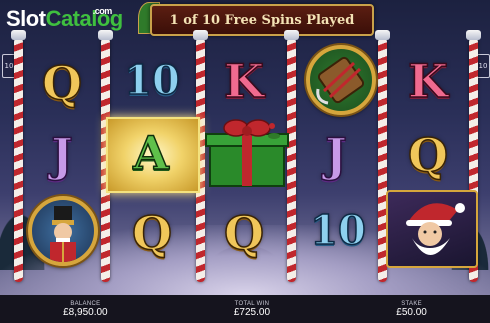 The width and height of the screenshot is (490, 323). I want to click on reel1-row1-symbol: Q, so click(62, 83).